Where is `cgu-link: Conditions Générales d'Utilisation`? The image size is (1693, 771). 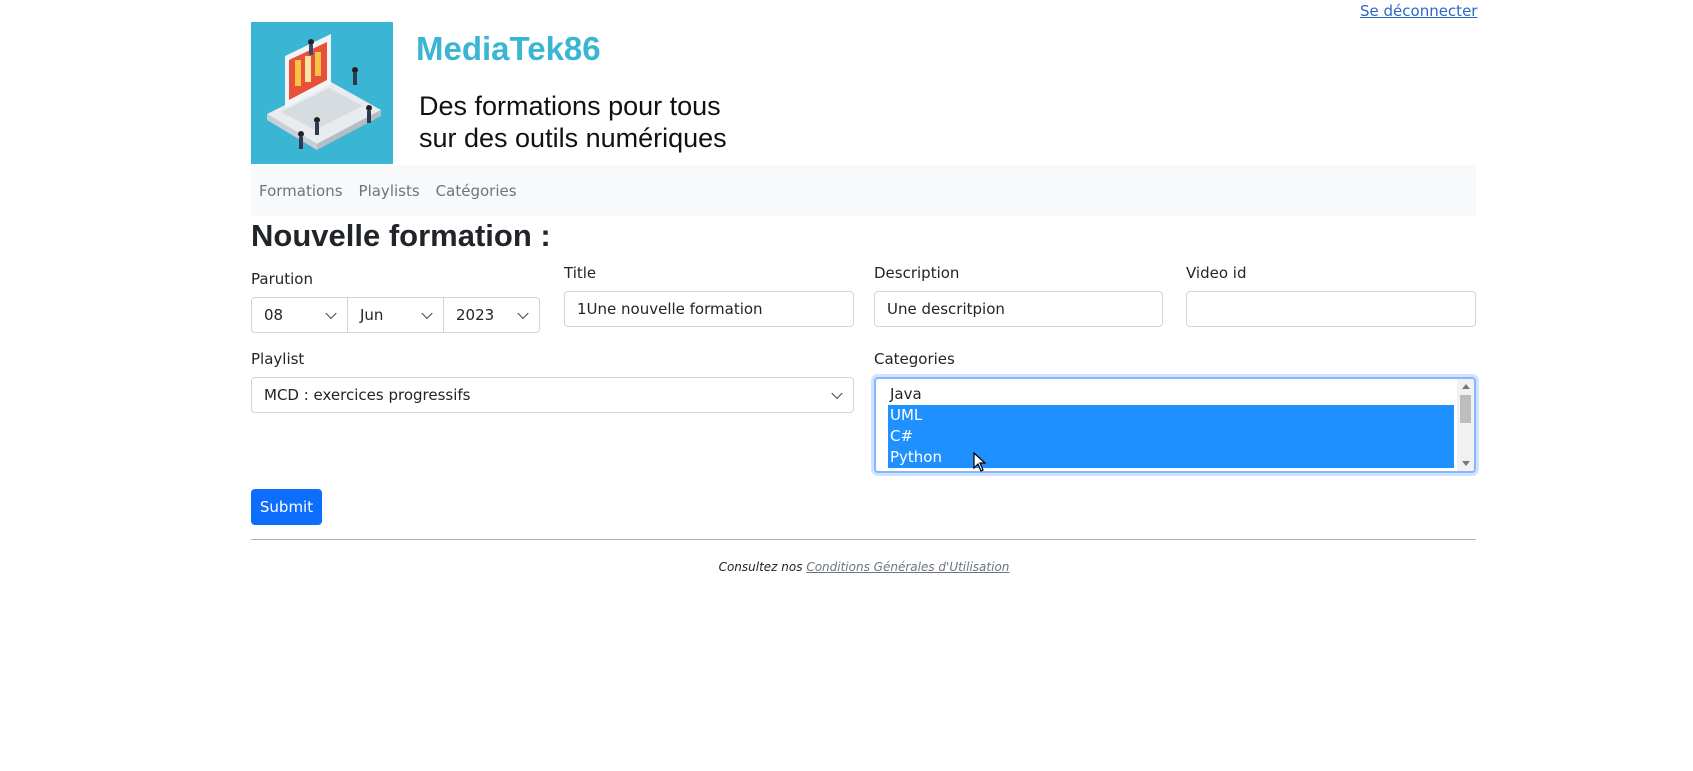 cgu-link: Conditions Générales d'Utilisation is located at coordinates (907, 567).